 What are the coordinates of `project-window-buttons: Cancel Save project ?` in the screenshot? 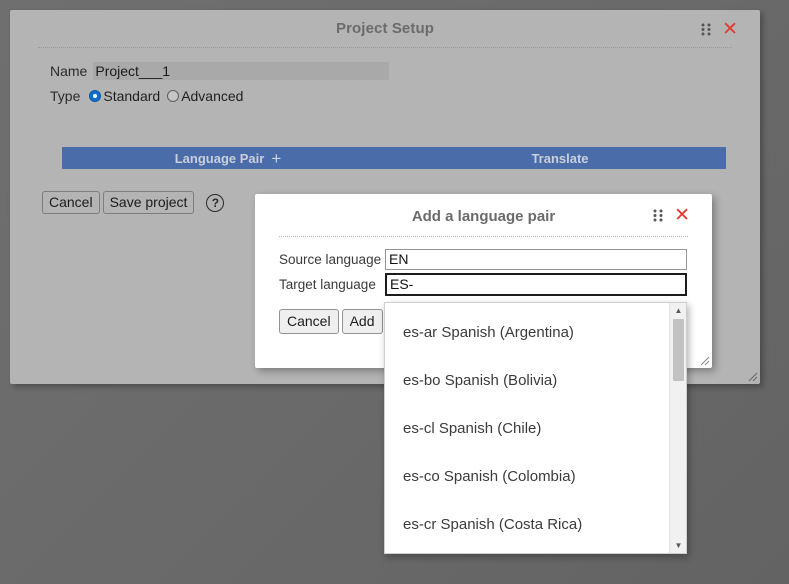 It's located at (133, 202).